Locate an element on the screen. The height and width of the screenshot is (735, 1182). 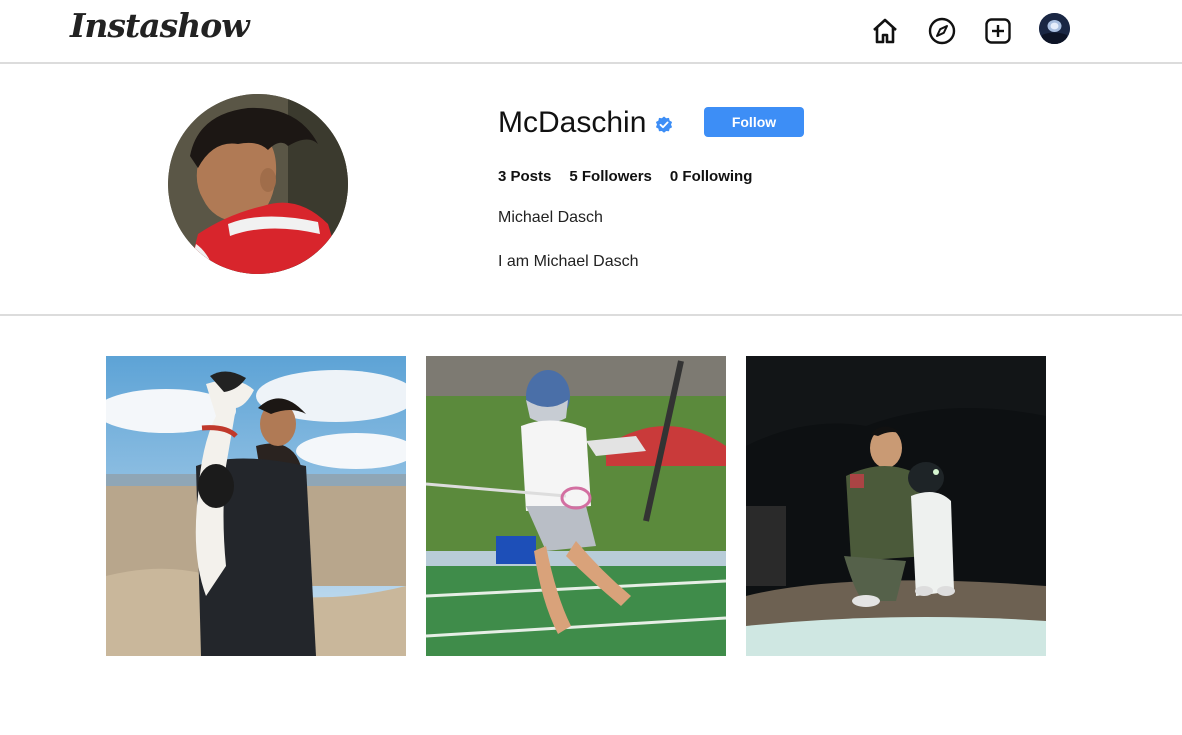
compass-icon is located at coordinates (942, 31).